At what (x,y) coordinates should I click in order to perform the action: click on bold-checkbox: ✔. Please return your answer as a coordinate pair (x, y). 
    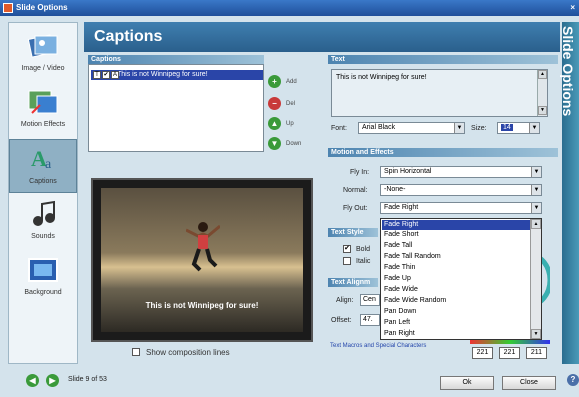
    Looking at the image, I should click on (347, 249).